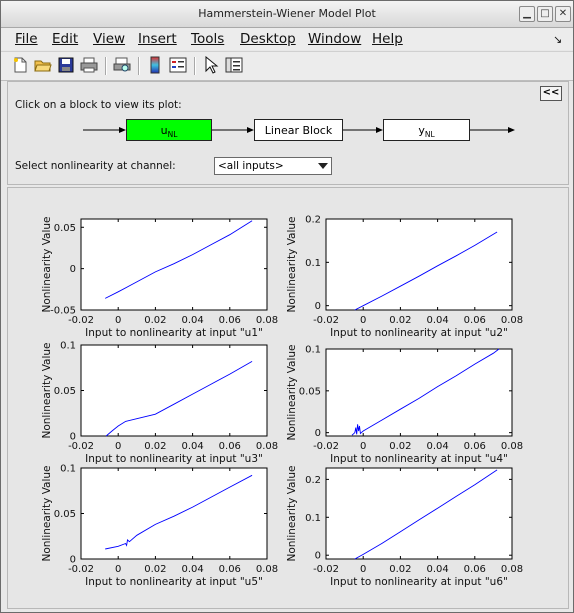  Describe the element at coordinates (174, 459) in the screenshot. I see `x-axis-label: Input to nonlinearity at input "u3"` at that location.